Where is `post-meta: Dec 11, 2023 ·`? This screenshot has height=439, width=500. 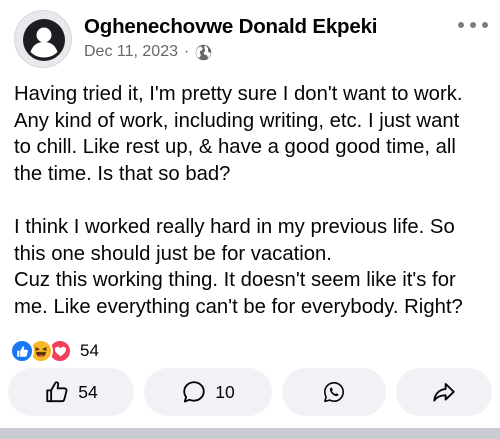 post-meta: Dec 11, 2023 · is located at coordinates (148, 52).